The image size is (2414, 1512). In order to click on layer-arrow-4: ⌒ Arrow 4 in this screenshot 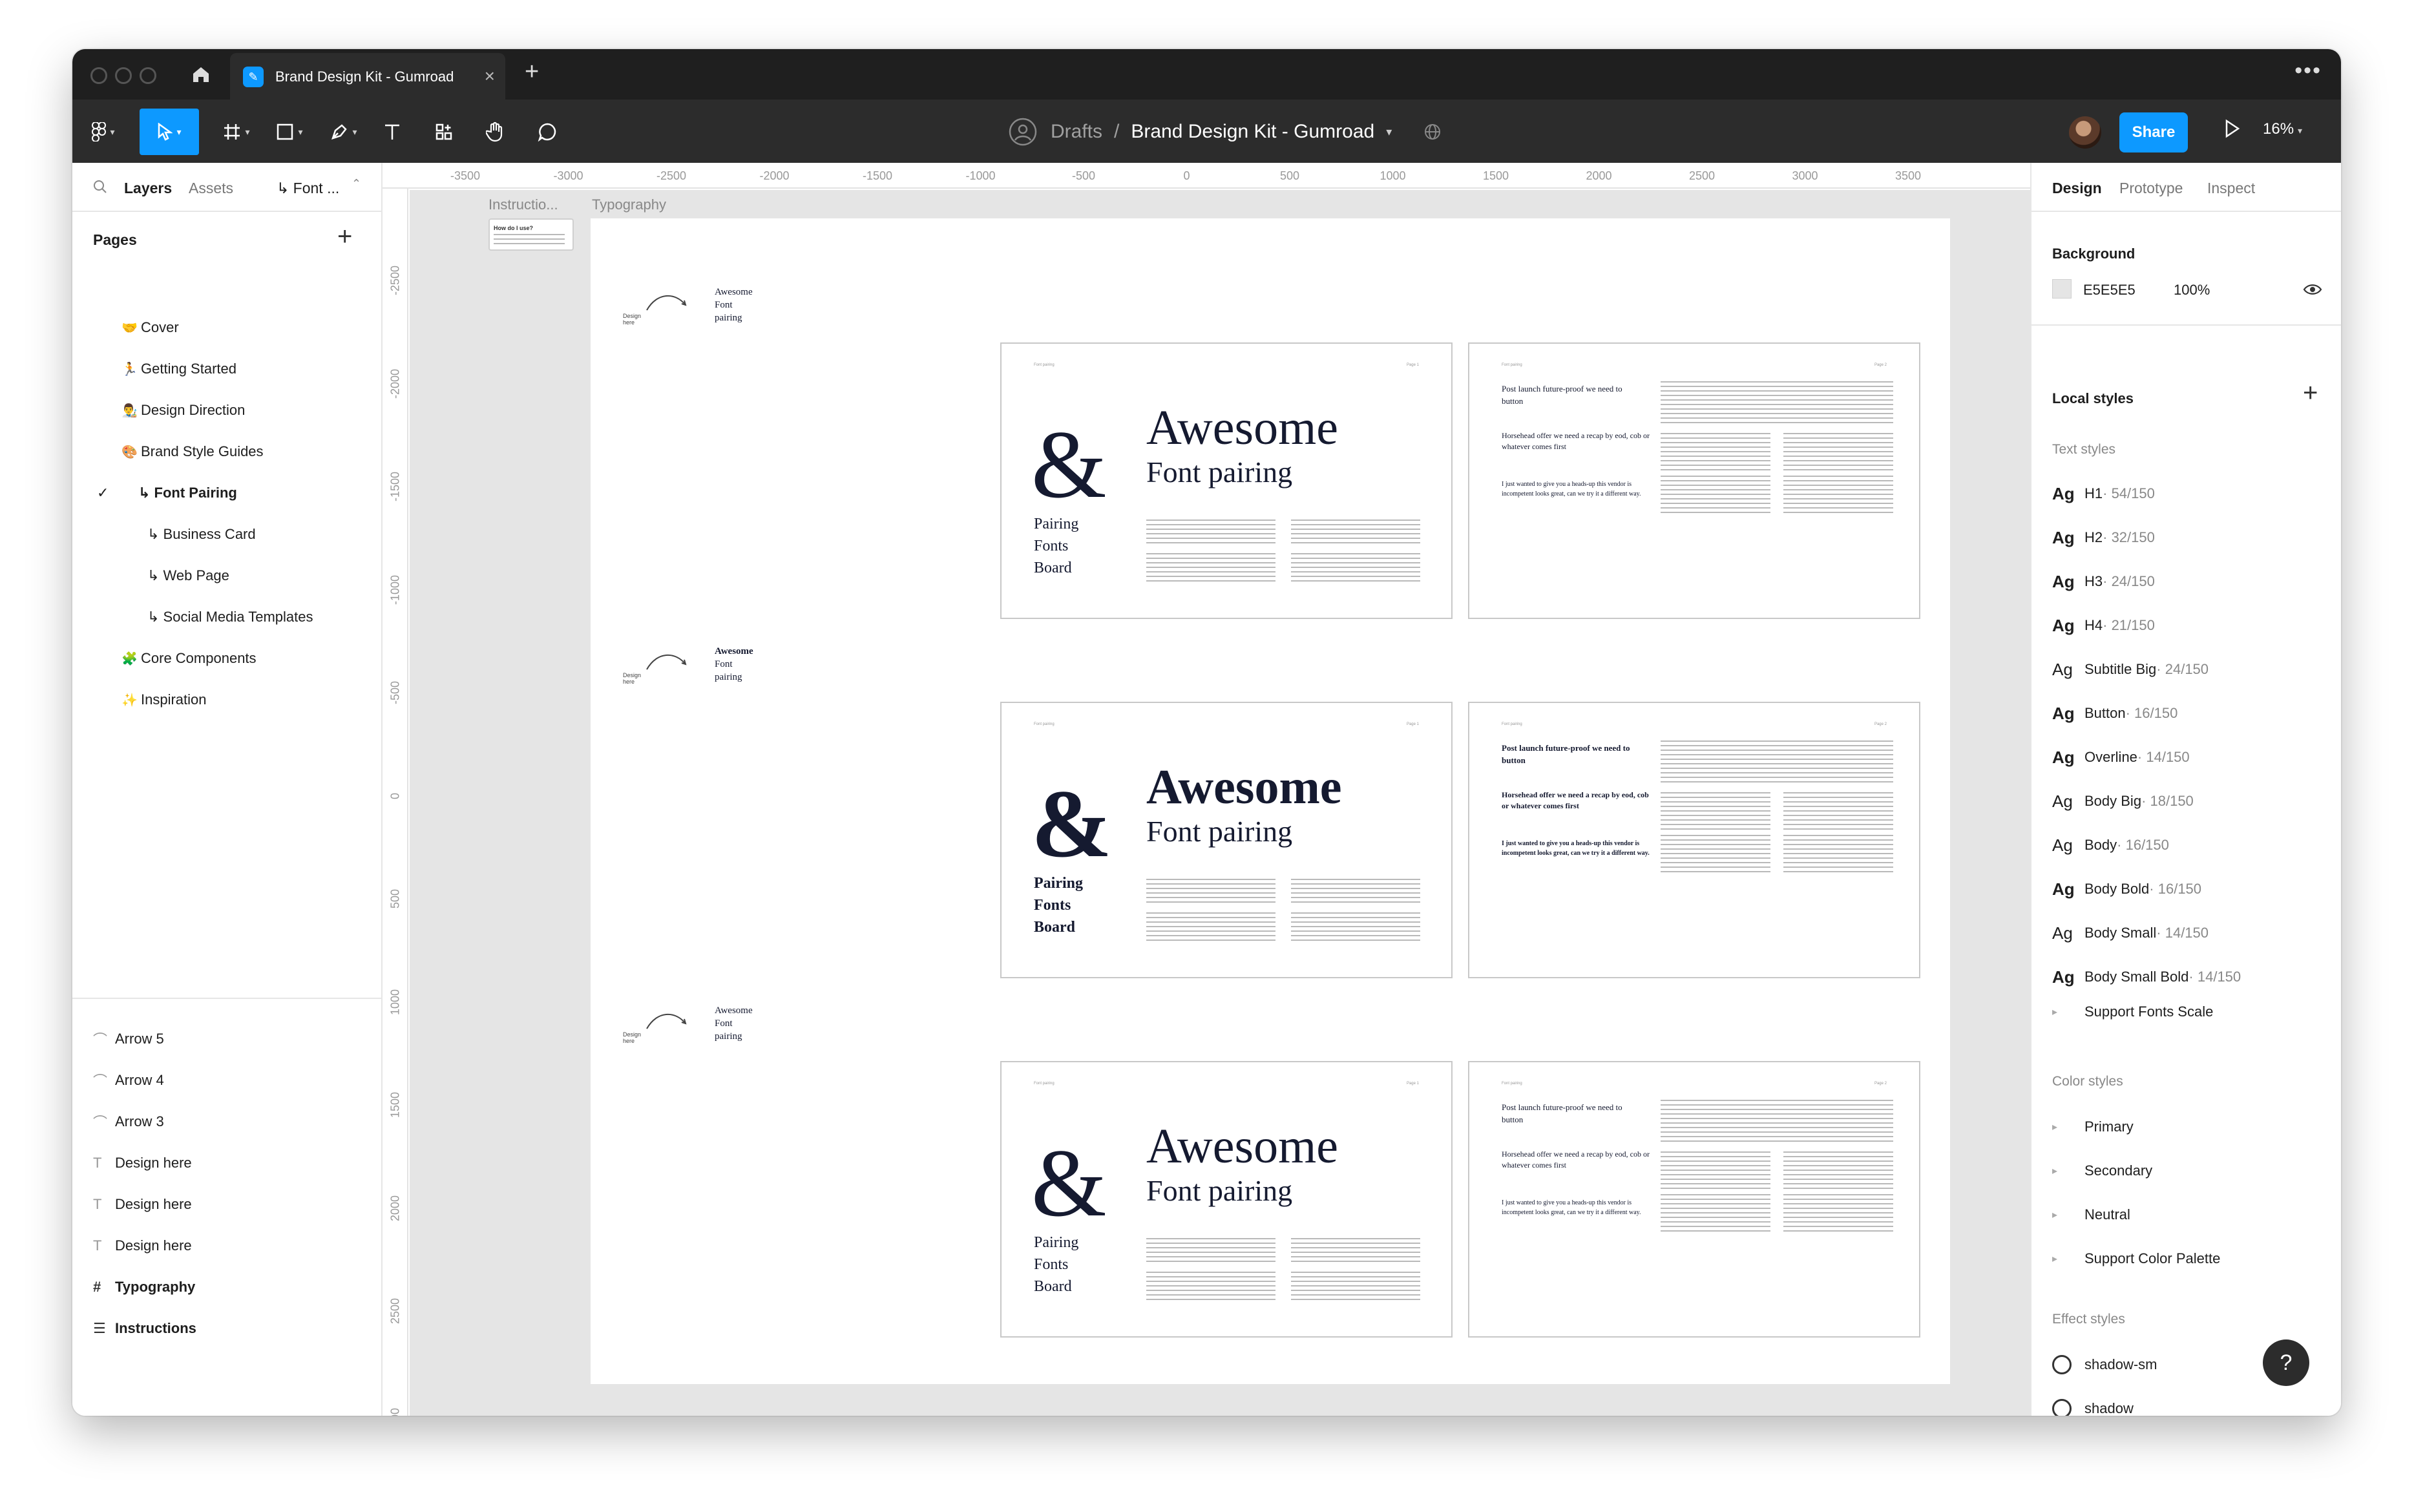, I will do `click(226, 1080)`.